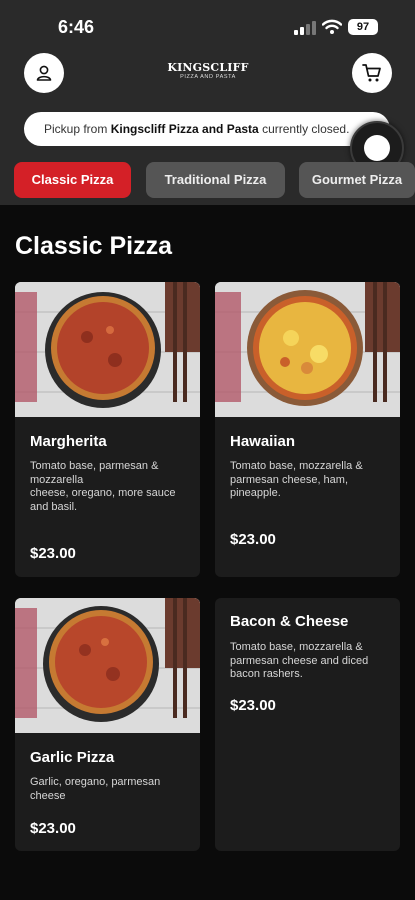  What do you see at coordinates (208, 67) in the screenshot?
I see `logo-name: KINGSCLIFF` at bounding box center [208, 67].